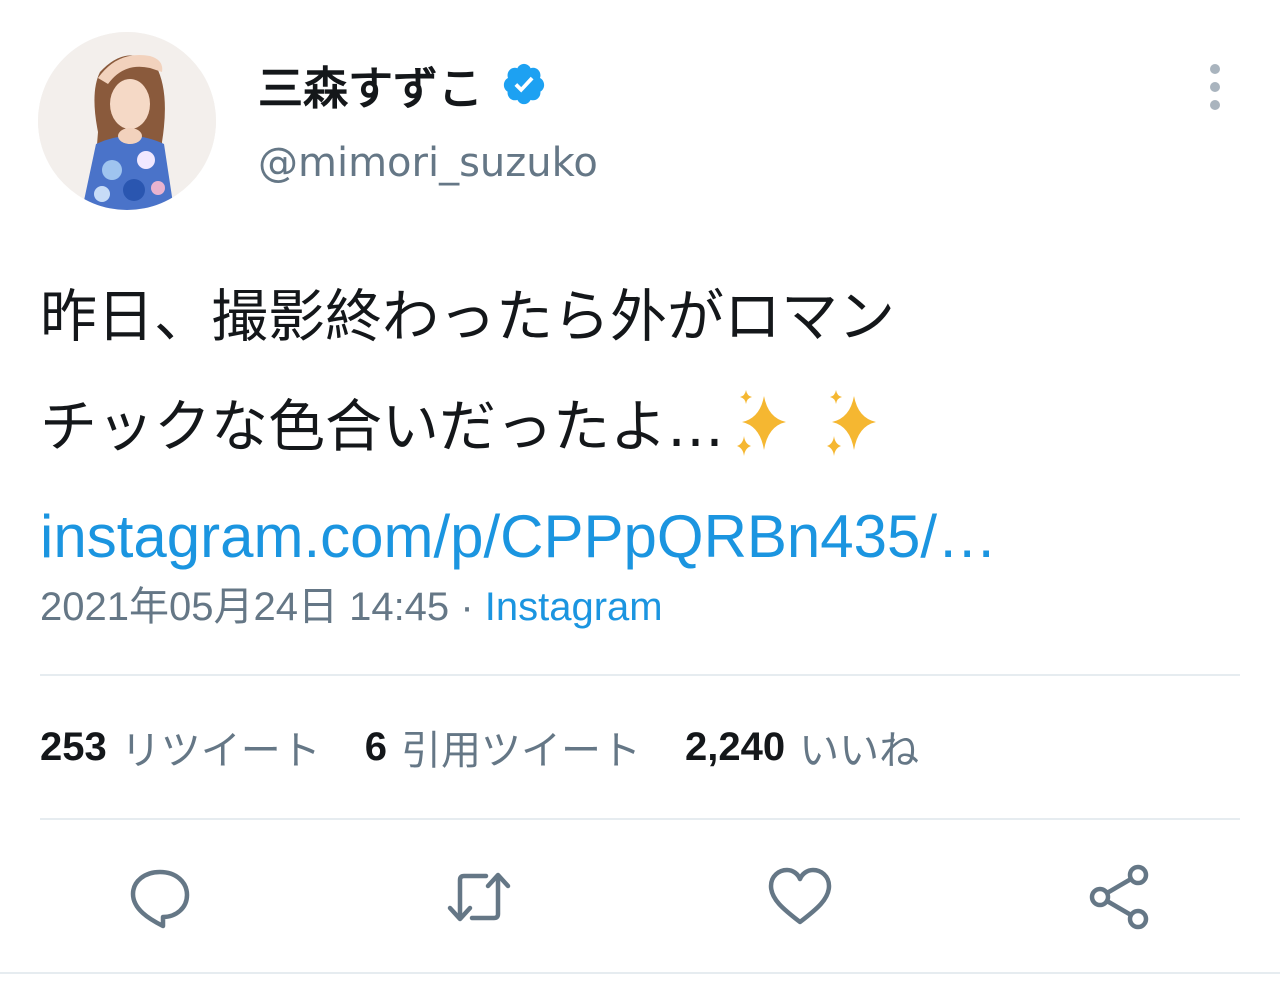  I want to click on avatar-photo, so click(127, 121).